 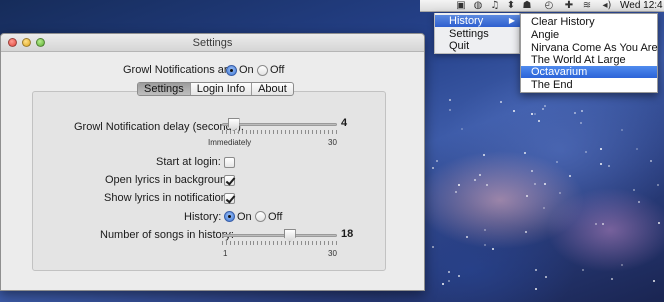 I want to click on growl-on-radio, so click(x=231, y=70).